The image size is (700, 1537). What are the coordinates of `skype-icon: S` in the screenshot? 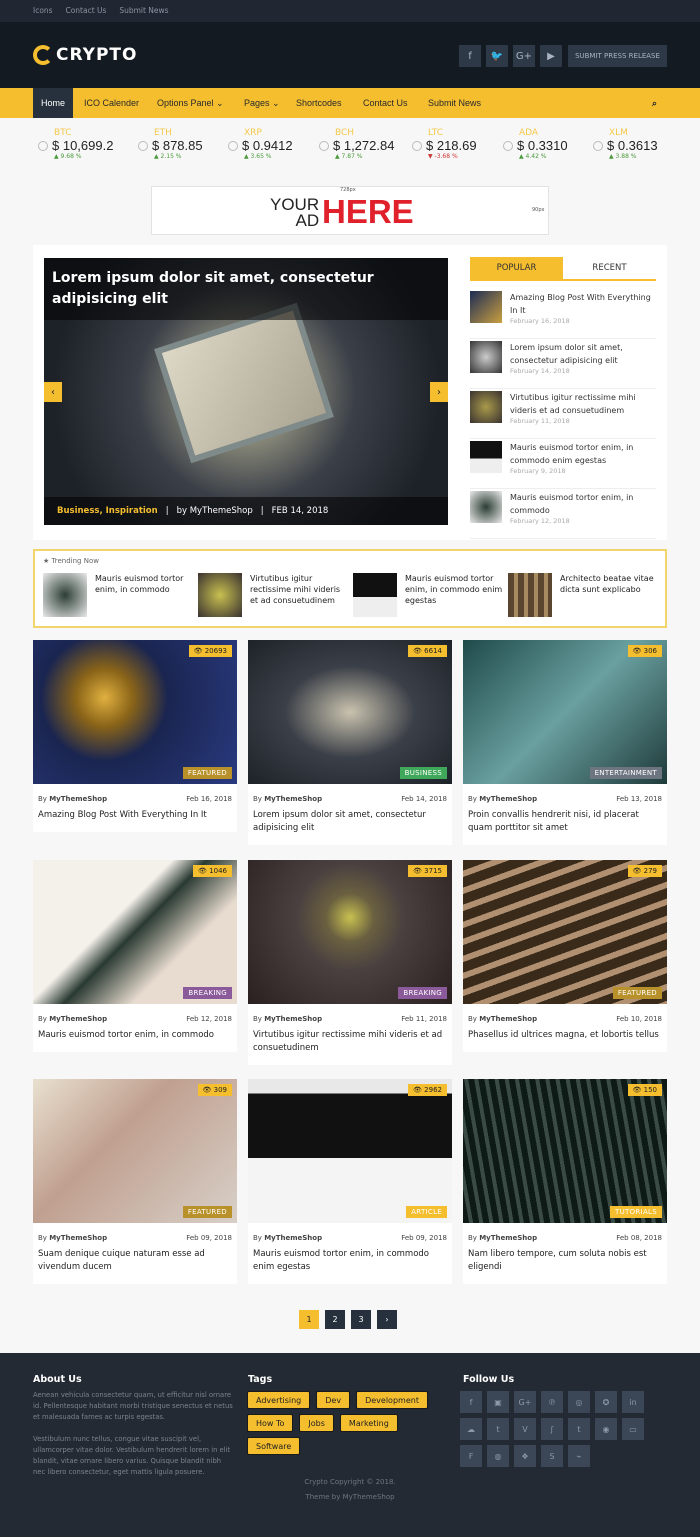 It's located at (552, 1456).